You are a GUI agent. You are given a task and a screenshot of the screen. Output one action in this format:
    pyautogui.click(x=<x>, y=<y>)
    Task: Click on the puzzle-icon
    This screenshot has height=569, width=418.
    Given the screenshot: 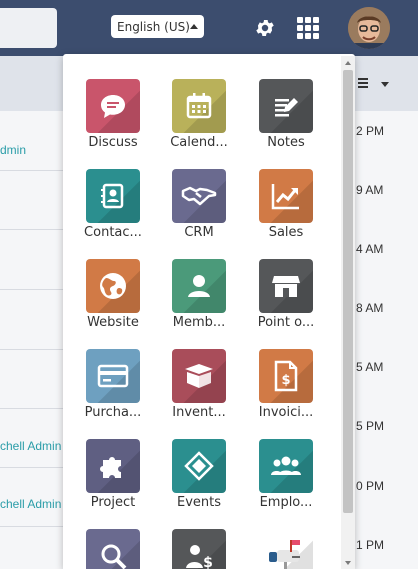 What is the action you would take?
    pyautogui.click(x=113, y=466)
    